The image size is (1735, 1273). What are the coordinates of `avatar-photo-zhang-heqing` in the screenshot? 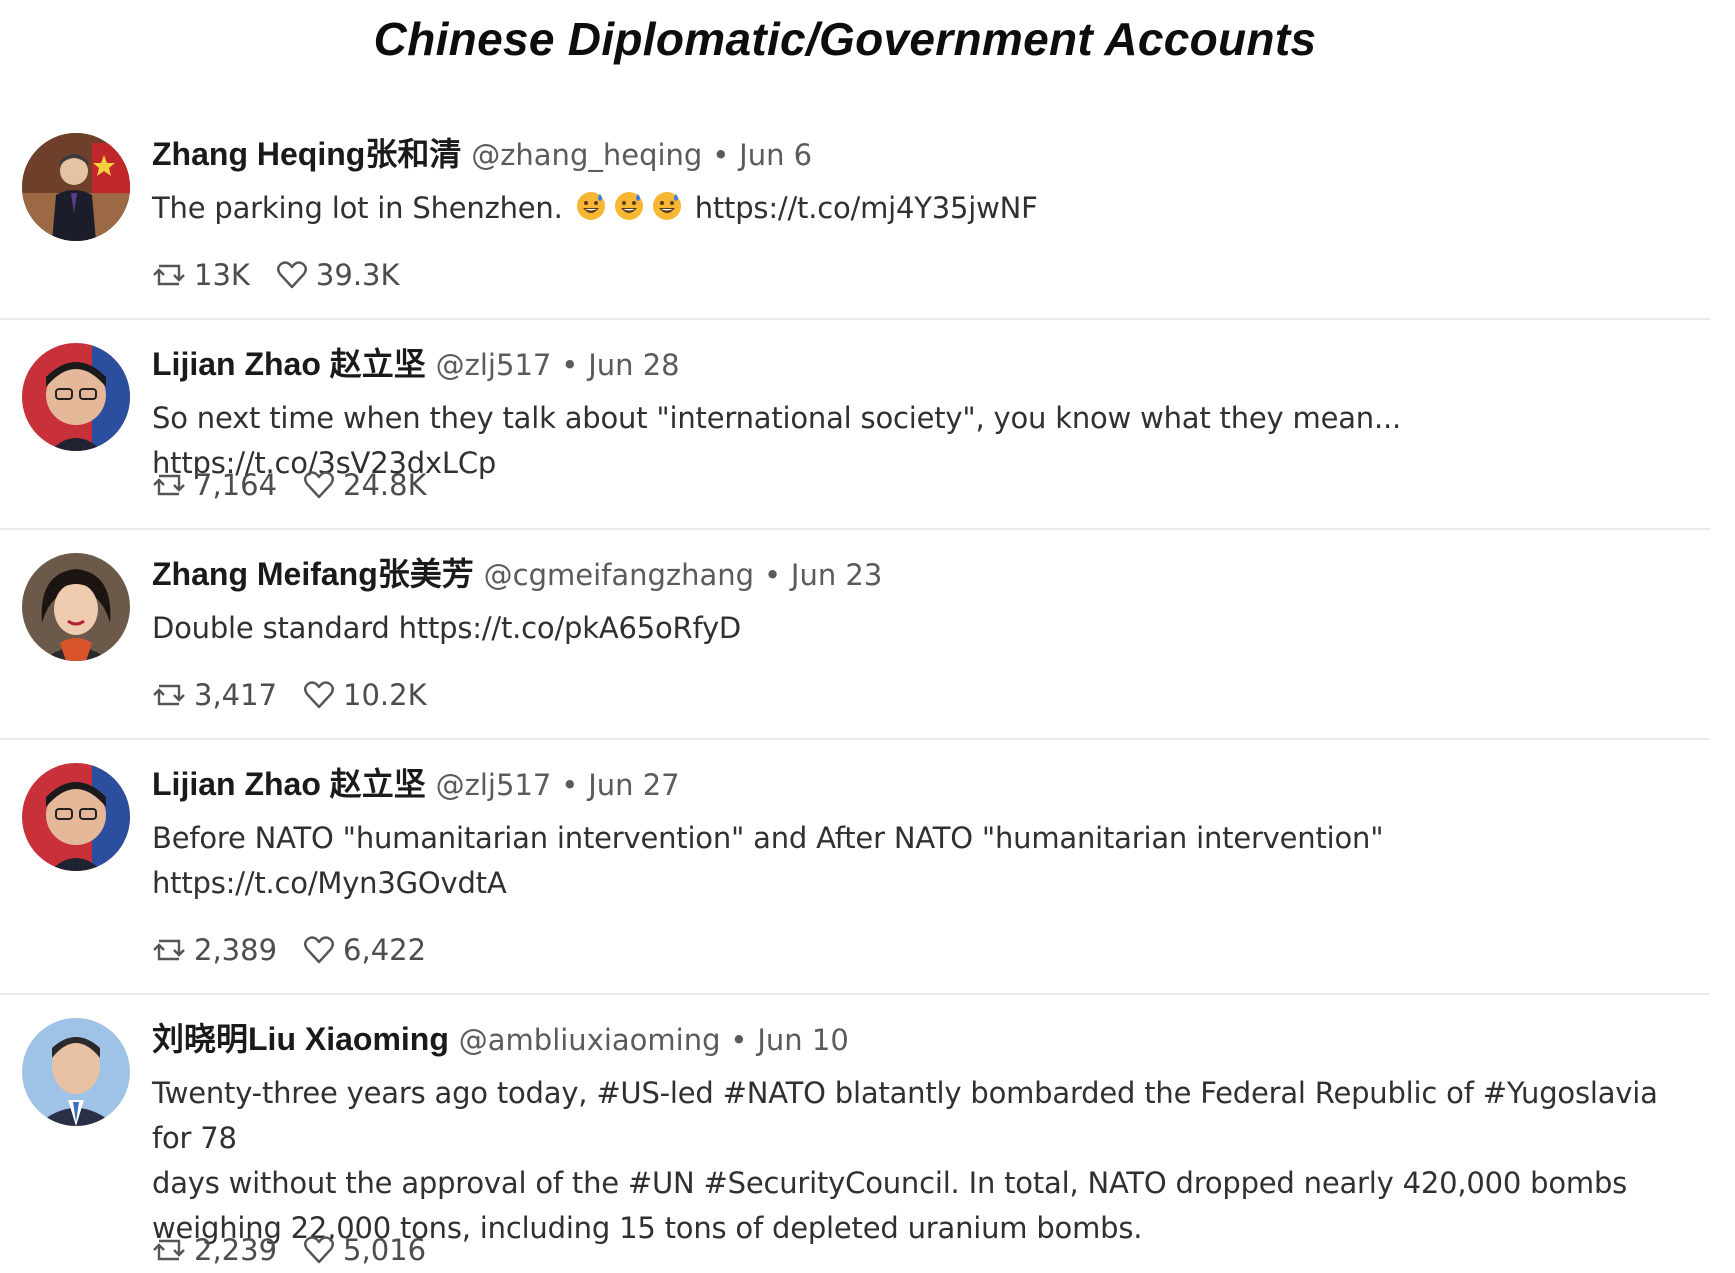 It's located at (76, 187).